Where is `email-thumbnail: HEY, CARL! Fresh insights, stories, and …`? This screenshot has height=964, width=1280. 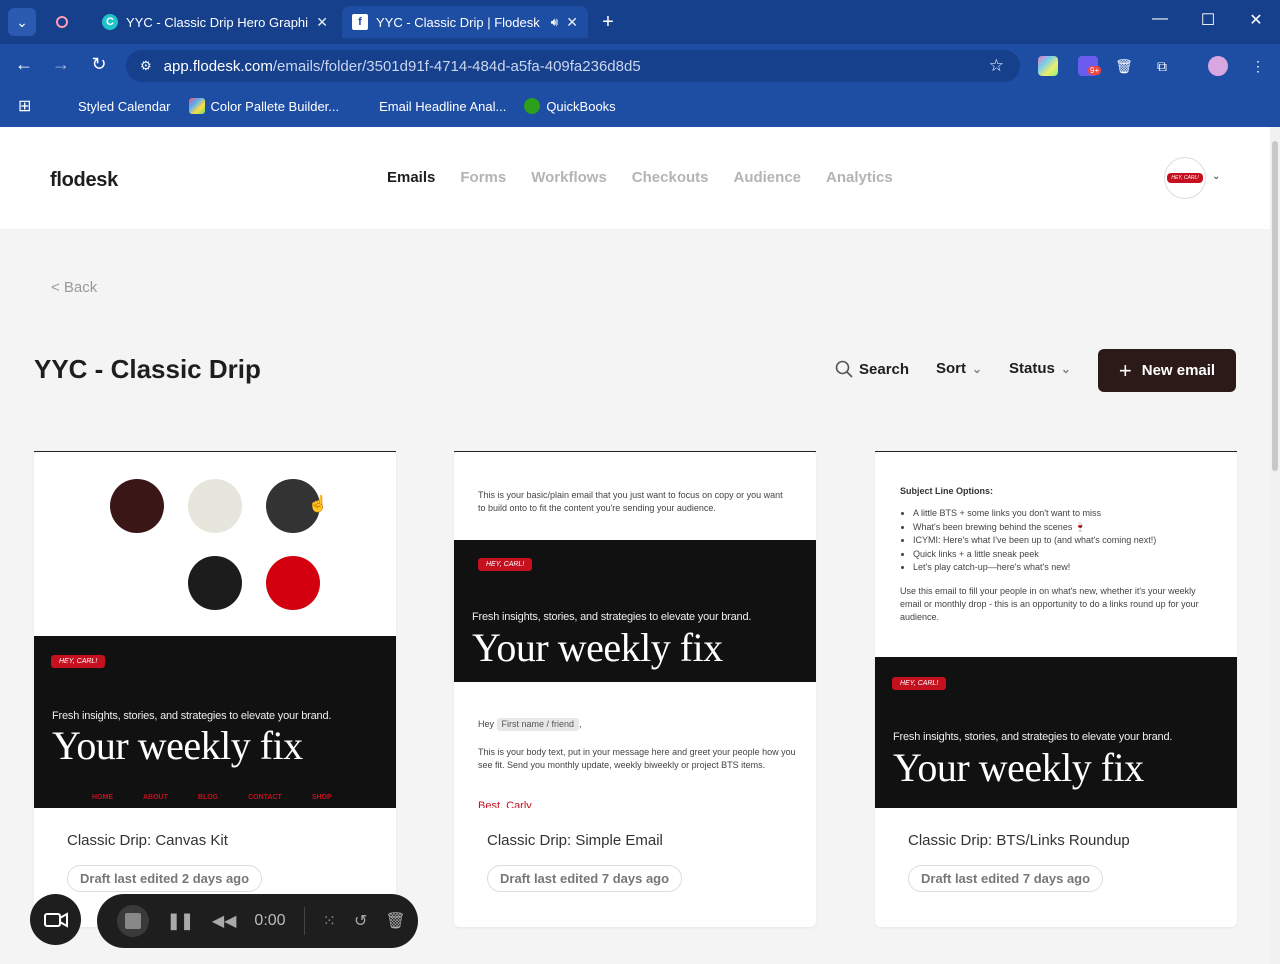
email-thumbnail: HEY, CARL! Fresh insights, stories, and … is located at coordinates (215, 629).